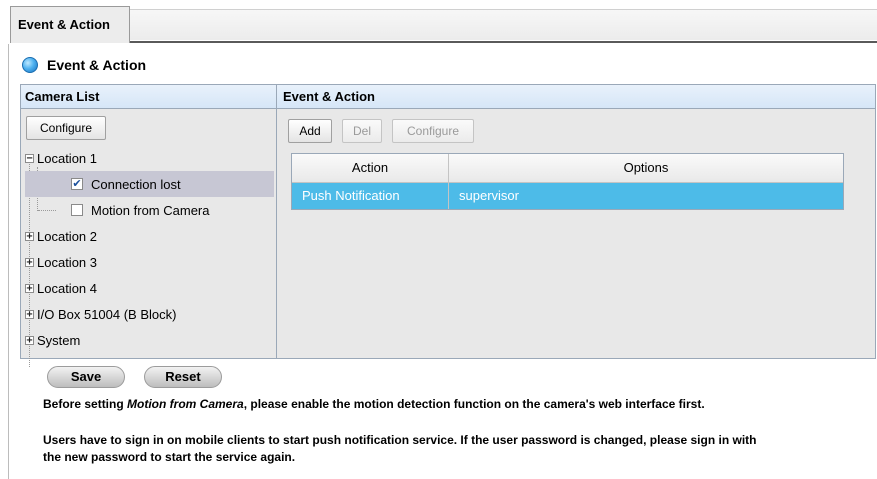 The width and height of the screenshot is (877, 479). I want to click on tree-item-label: Location 1, so click(67, 158).